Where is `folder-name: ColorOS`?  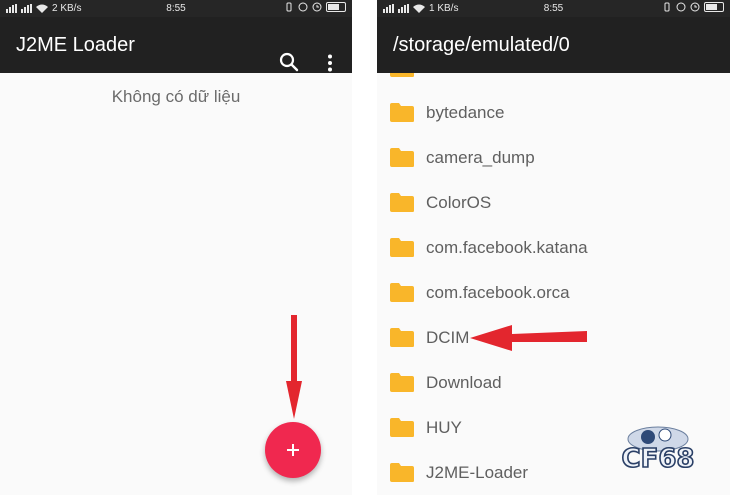 folder-name: ColorOS is located at coordinates (459, 202).